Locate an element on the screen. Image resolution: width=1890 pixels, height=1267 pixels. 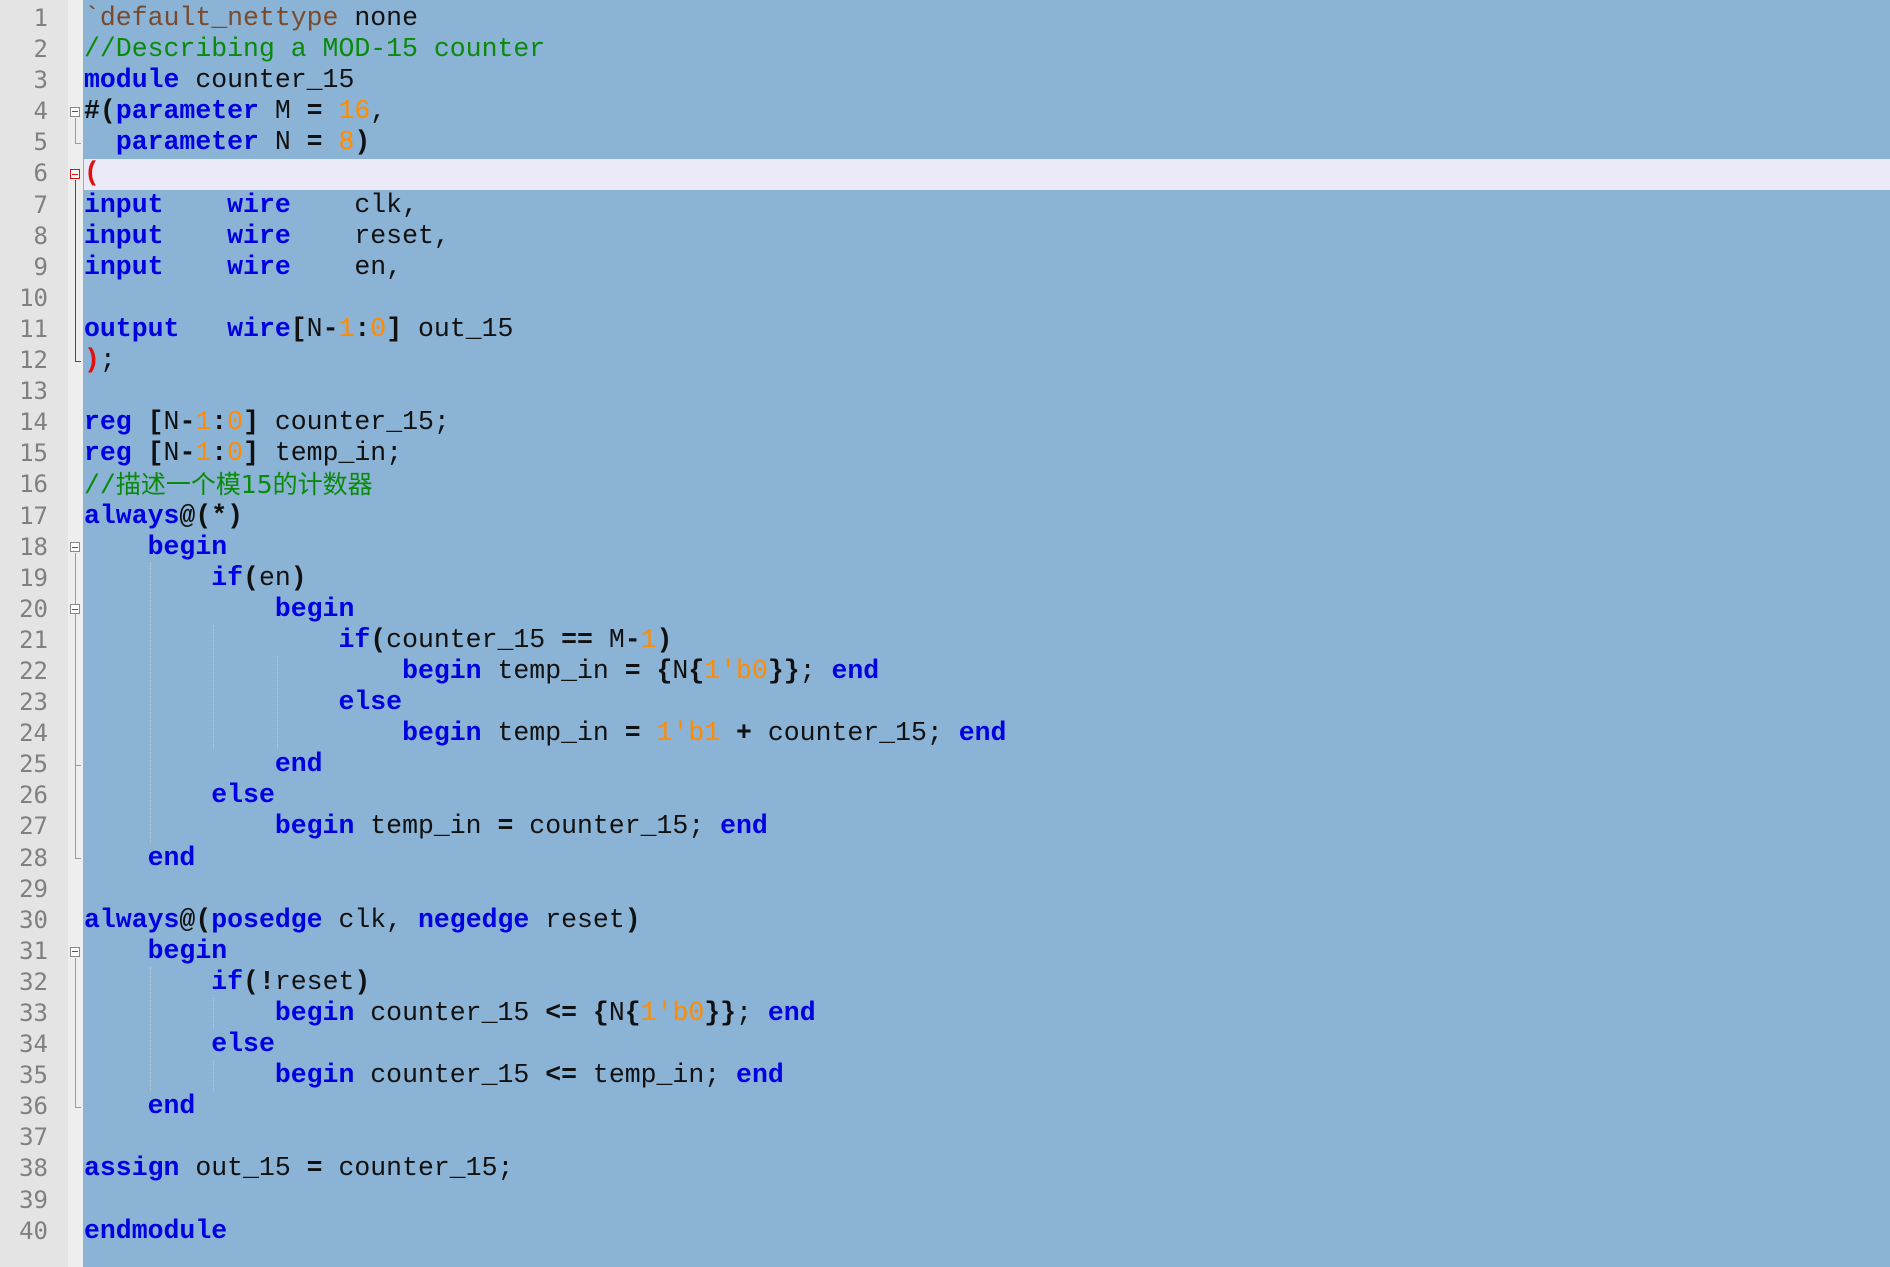
code-line: begin temp_in = 1'b1 + counter_15; end is located at coordinates (987, 733).